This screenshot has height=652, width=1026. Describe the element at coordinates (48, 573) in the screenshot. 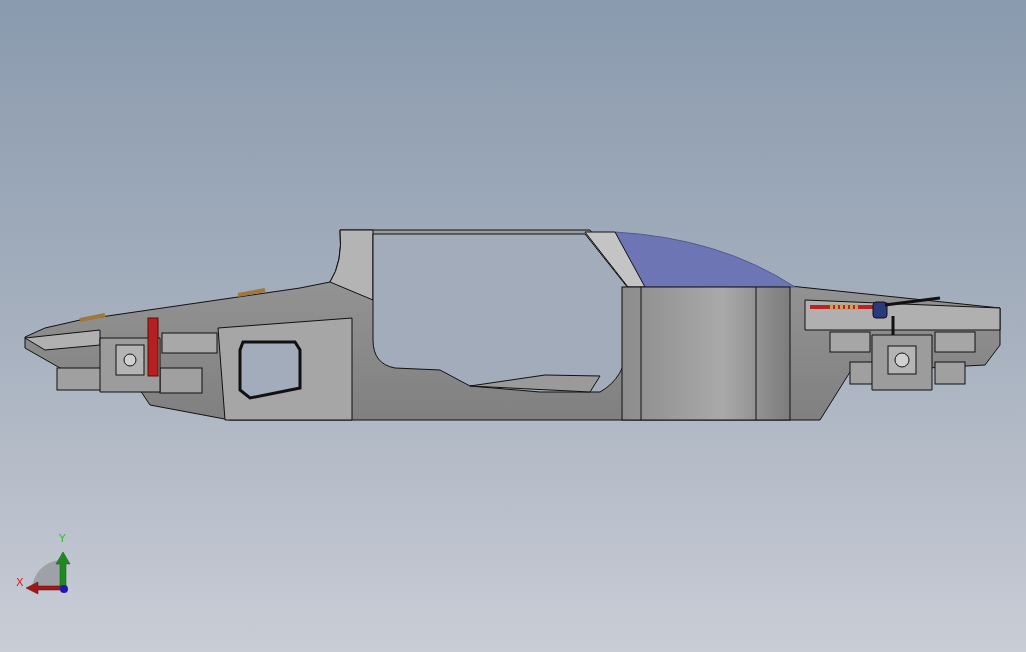

I see `axis-triad-drawing` at that location.